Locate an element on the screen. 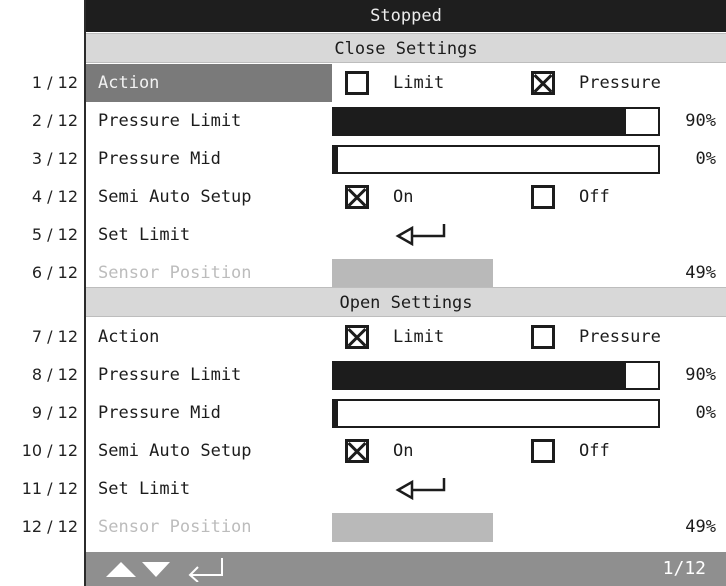 Image resolution: width=726 pixels, height=586 pixels. row-number: 5 / 12 is located at coordinates (54, 234).